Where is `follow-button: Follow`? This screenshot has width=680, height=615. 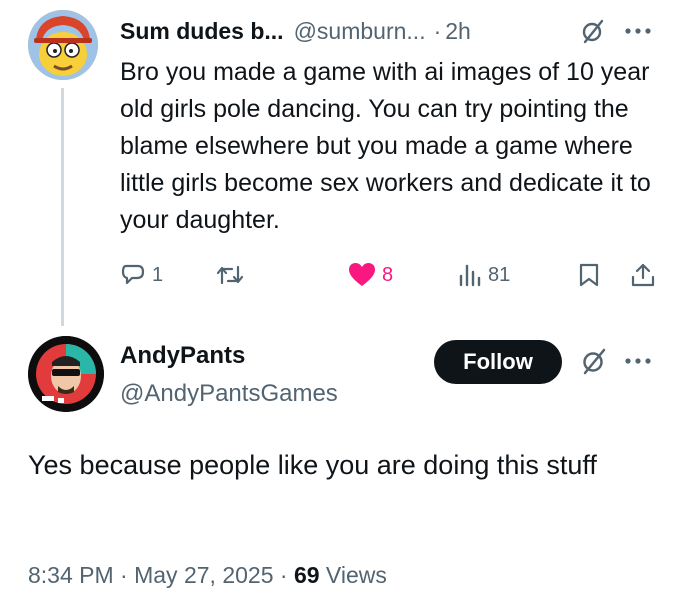 follow-button: Follow is located at coordinates (498, 362).